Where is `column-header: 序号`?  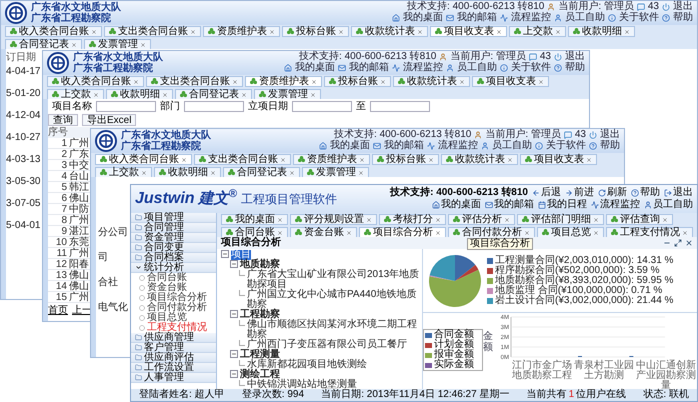 column-header: 序号 is located at coordinates (58, 132).